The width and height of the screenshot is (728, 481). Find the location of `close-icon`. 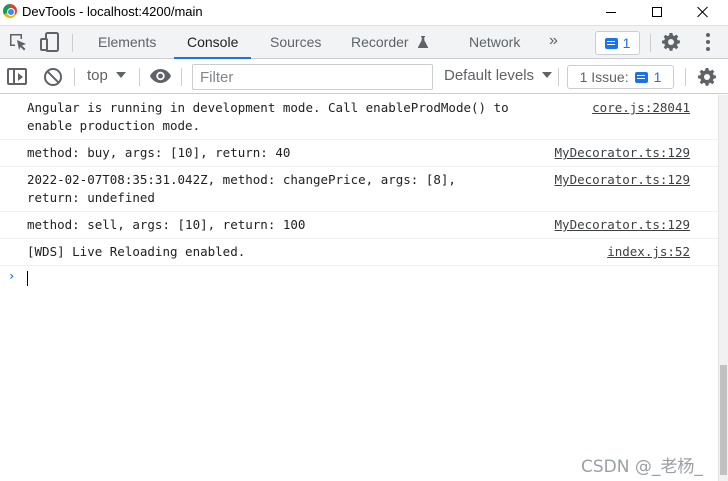

close-icon is located at coordinates (703, 12).